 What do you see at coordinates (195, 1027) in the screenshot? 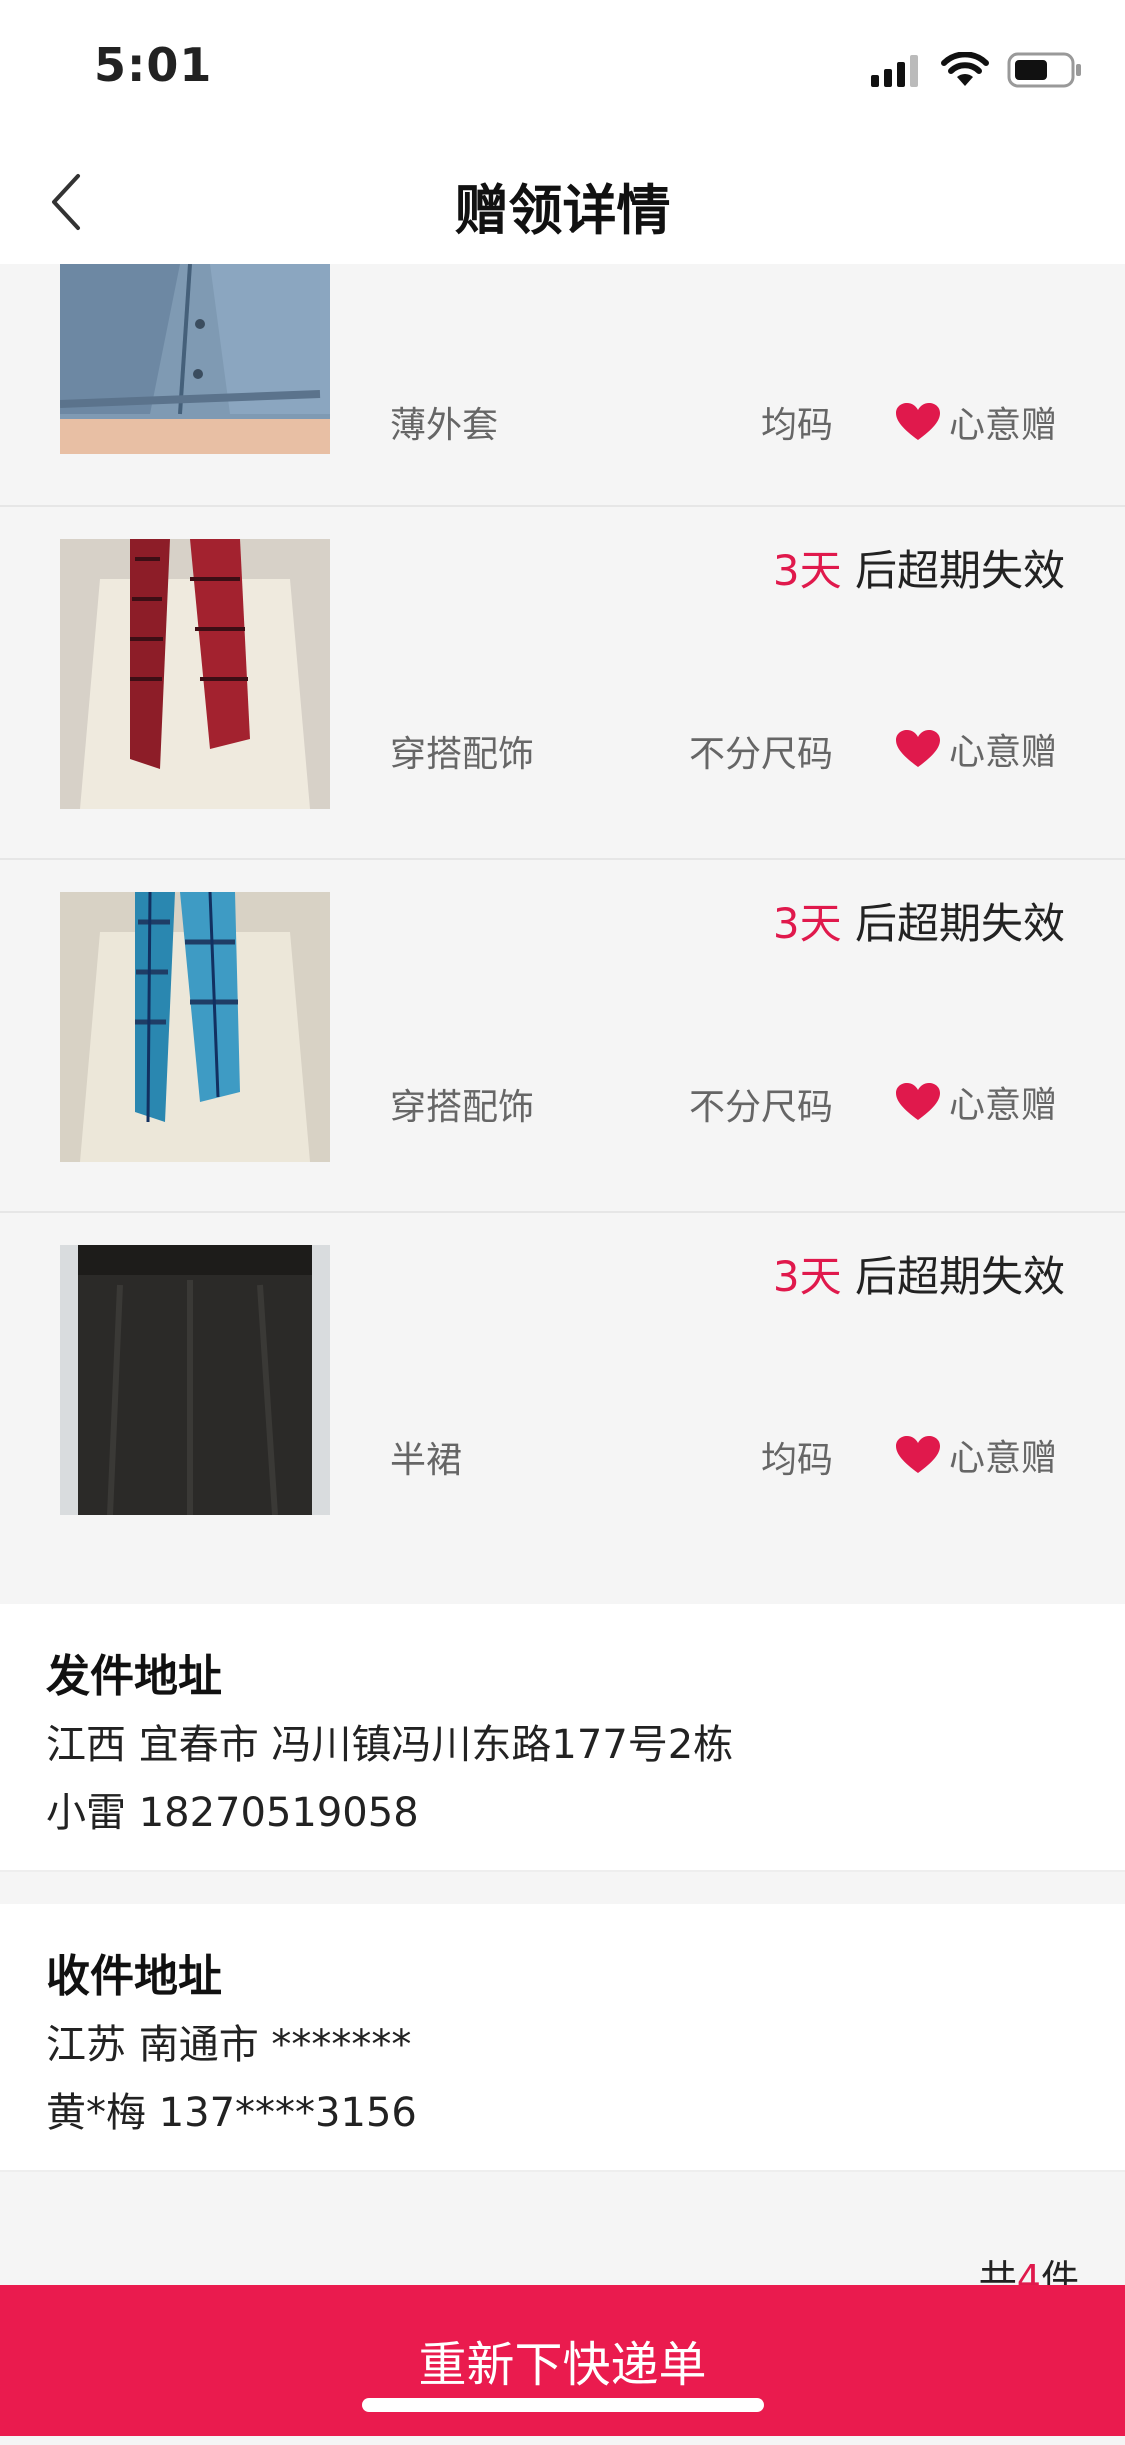
I see `item-photo-blue-scarf` at bounding box center [195, 1027].